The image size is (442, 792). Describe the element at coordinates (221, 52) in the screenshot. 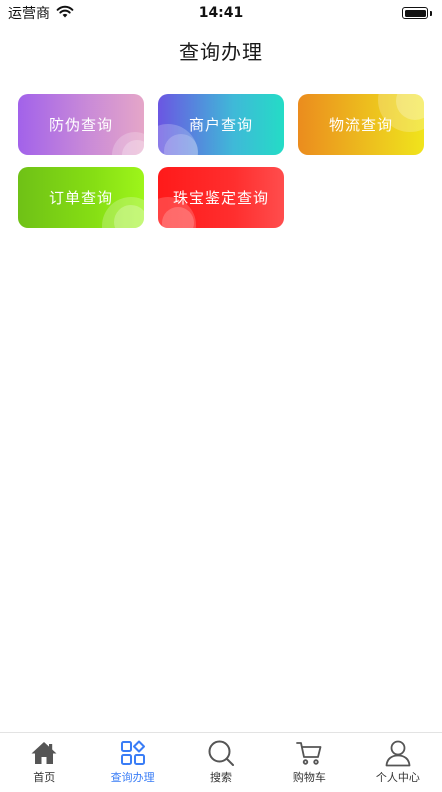

I see `page-title: 查询办理` at that location.